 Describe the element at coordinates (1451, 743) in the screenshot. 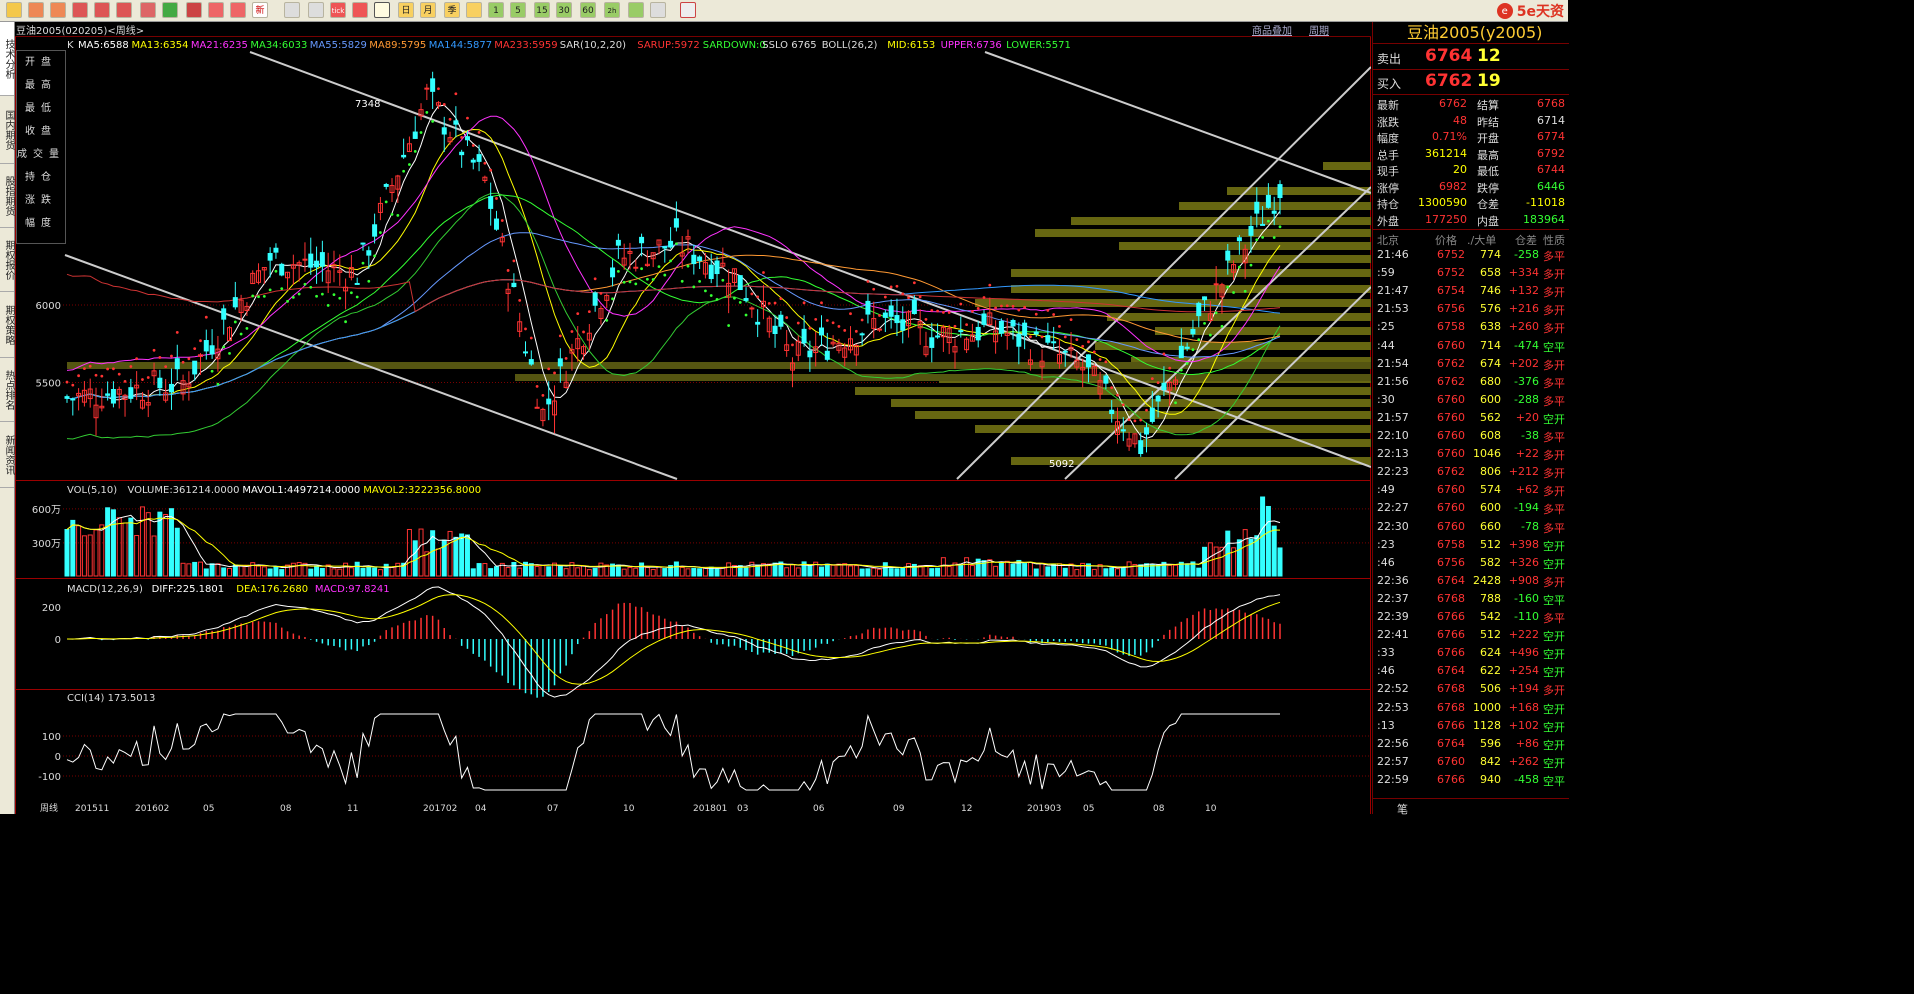

I see `tick-price: 6764` at that location.